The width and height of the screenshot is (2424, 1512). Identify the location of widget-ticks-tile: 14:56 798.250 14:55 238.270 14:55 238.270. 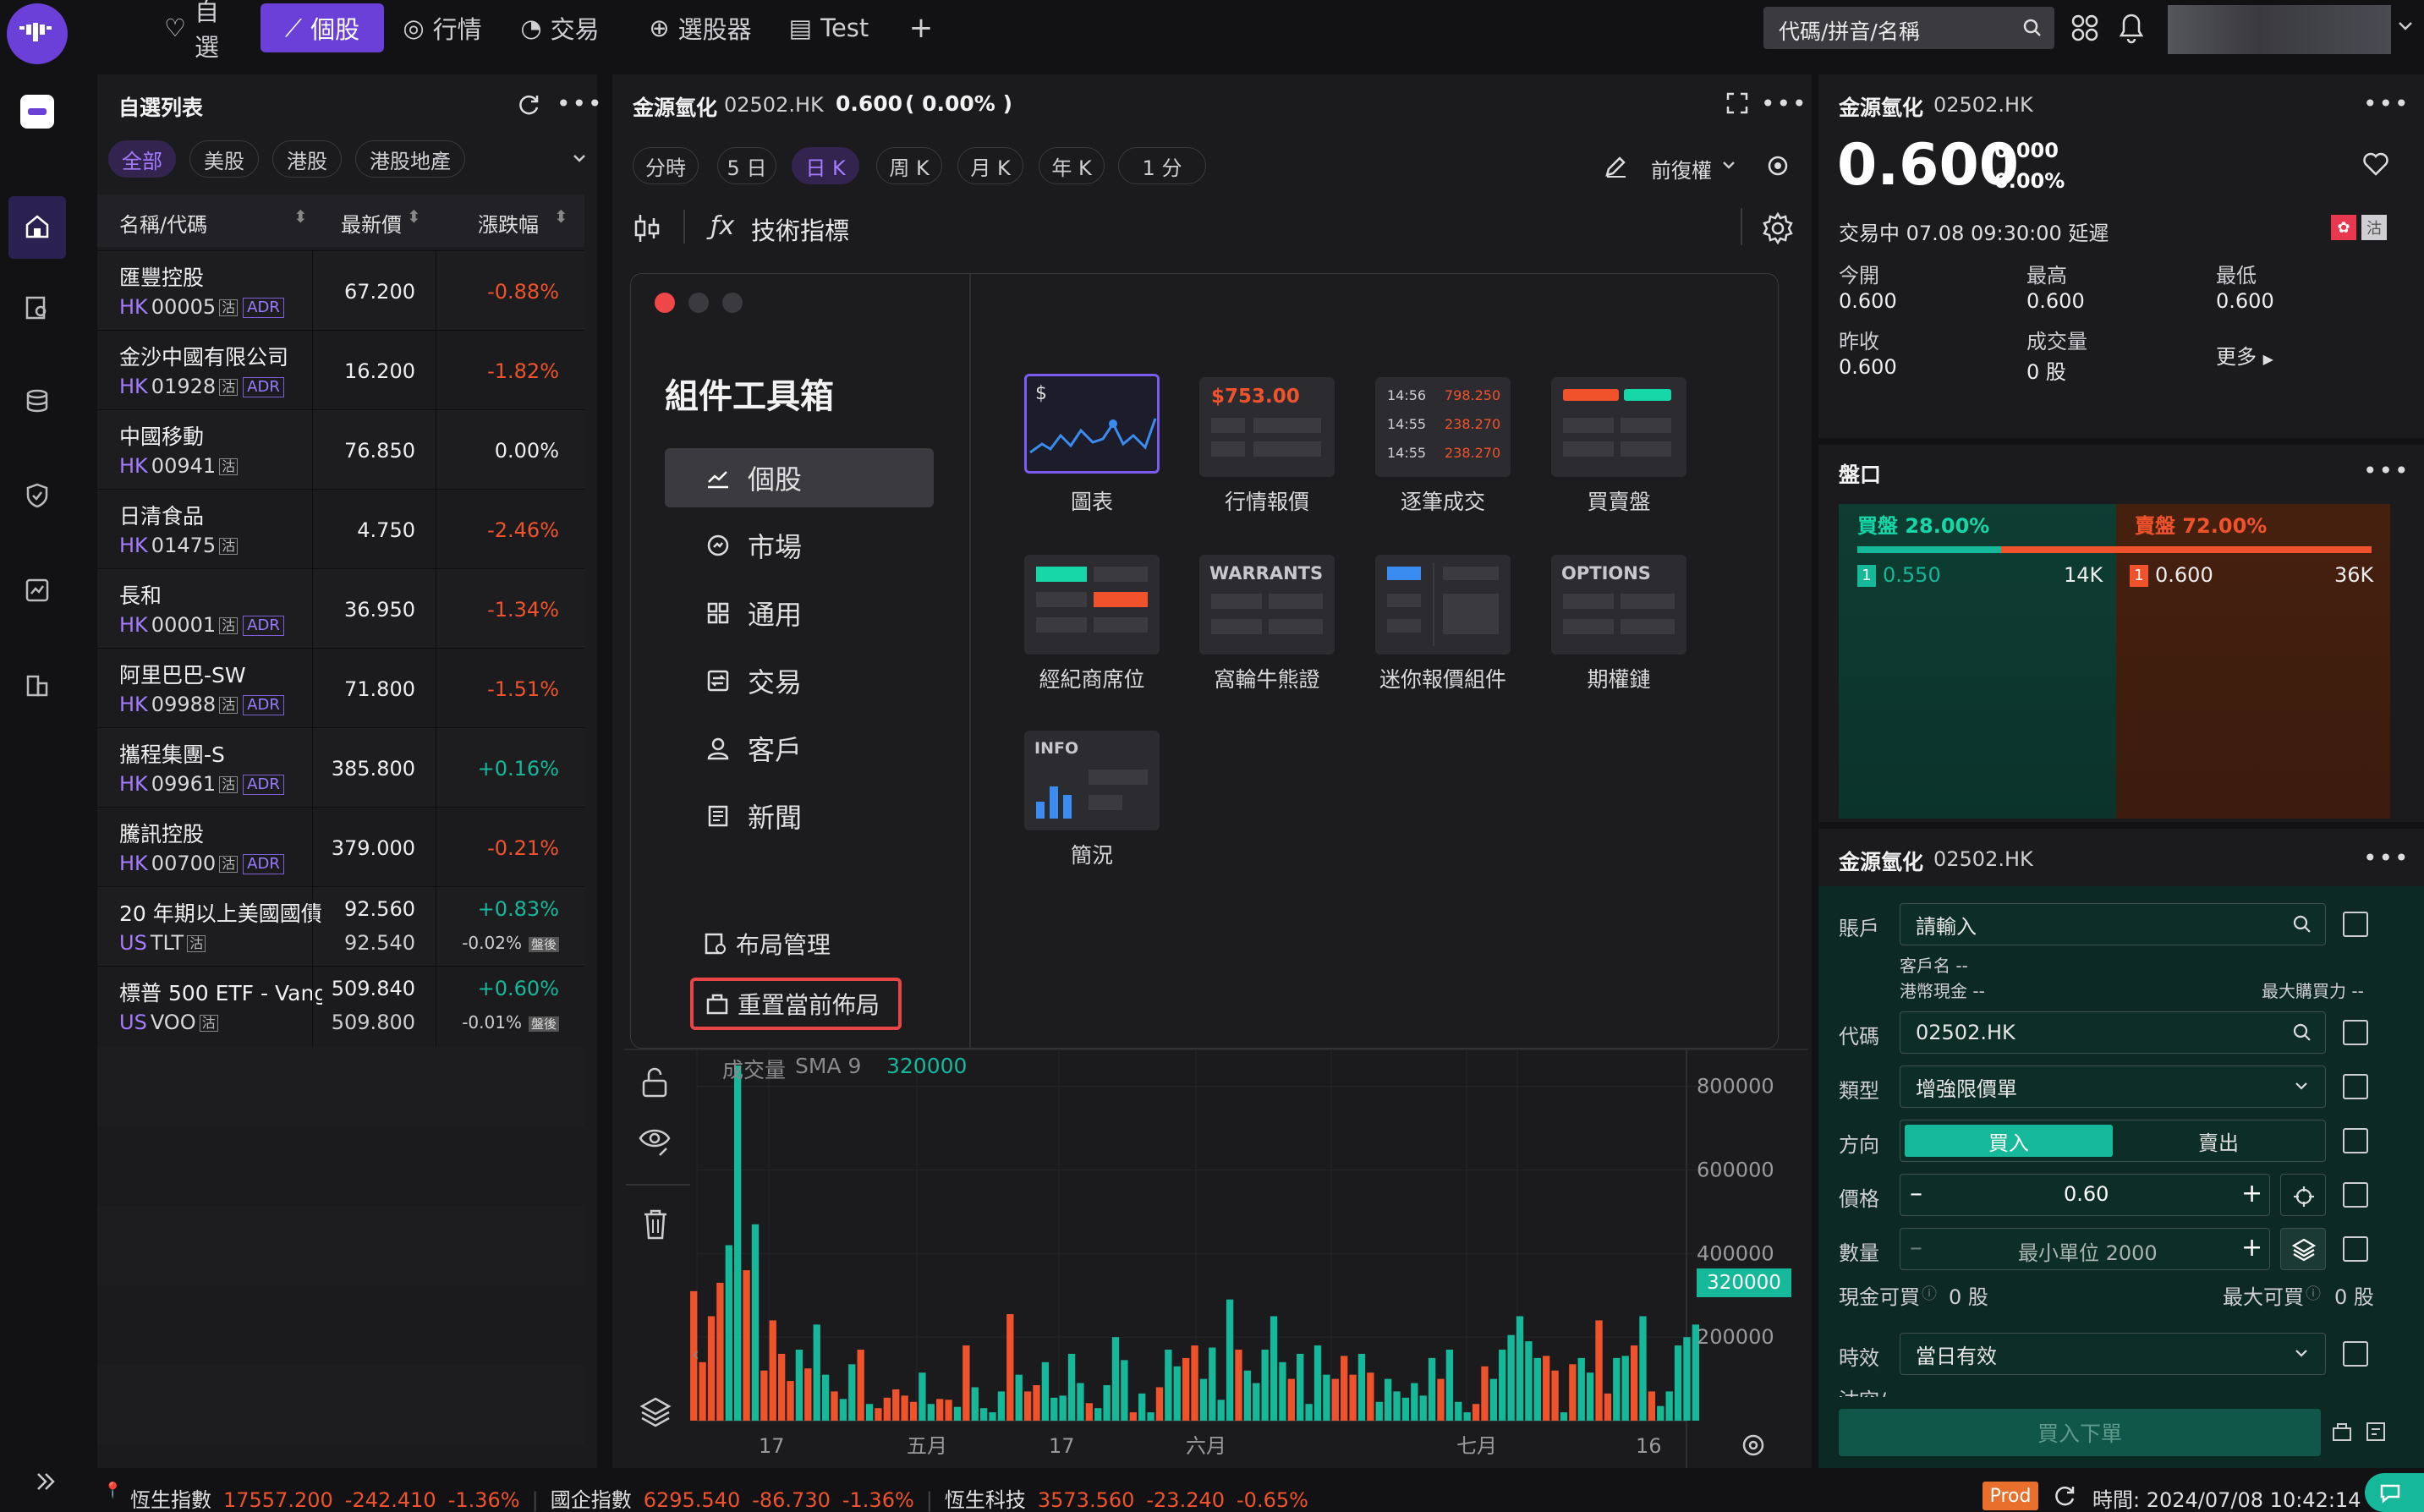
(1443, 427).